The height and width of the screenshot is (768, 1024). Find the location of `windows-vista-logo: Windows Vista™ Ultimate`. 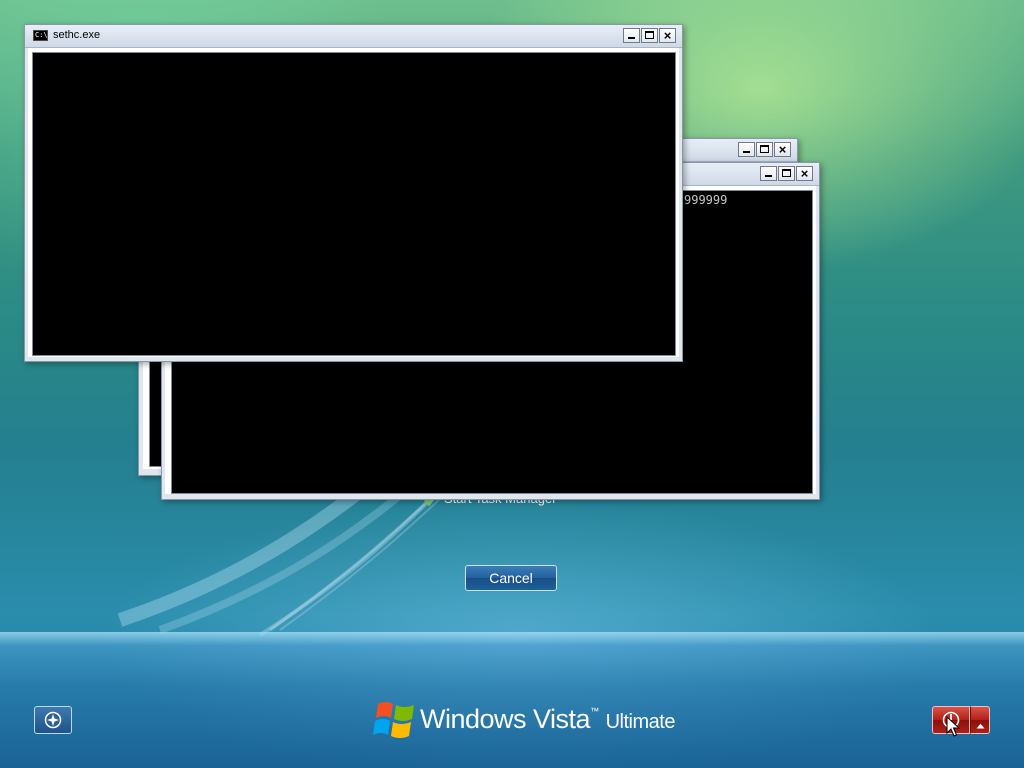

windows-vista-logo: Windows Vista™ Ultimate is located at coordinates (522, 720).